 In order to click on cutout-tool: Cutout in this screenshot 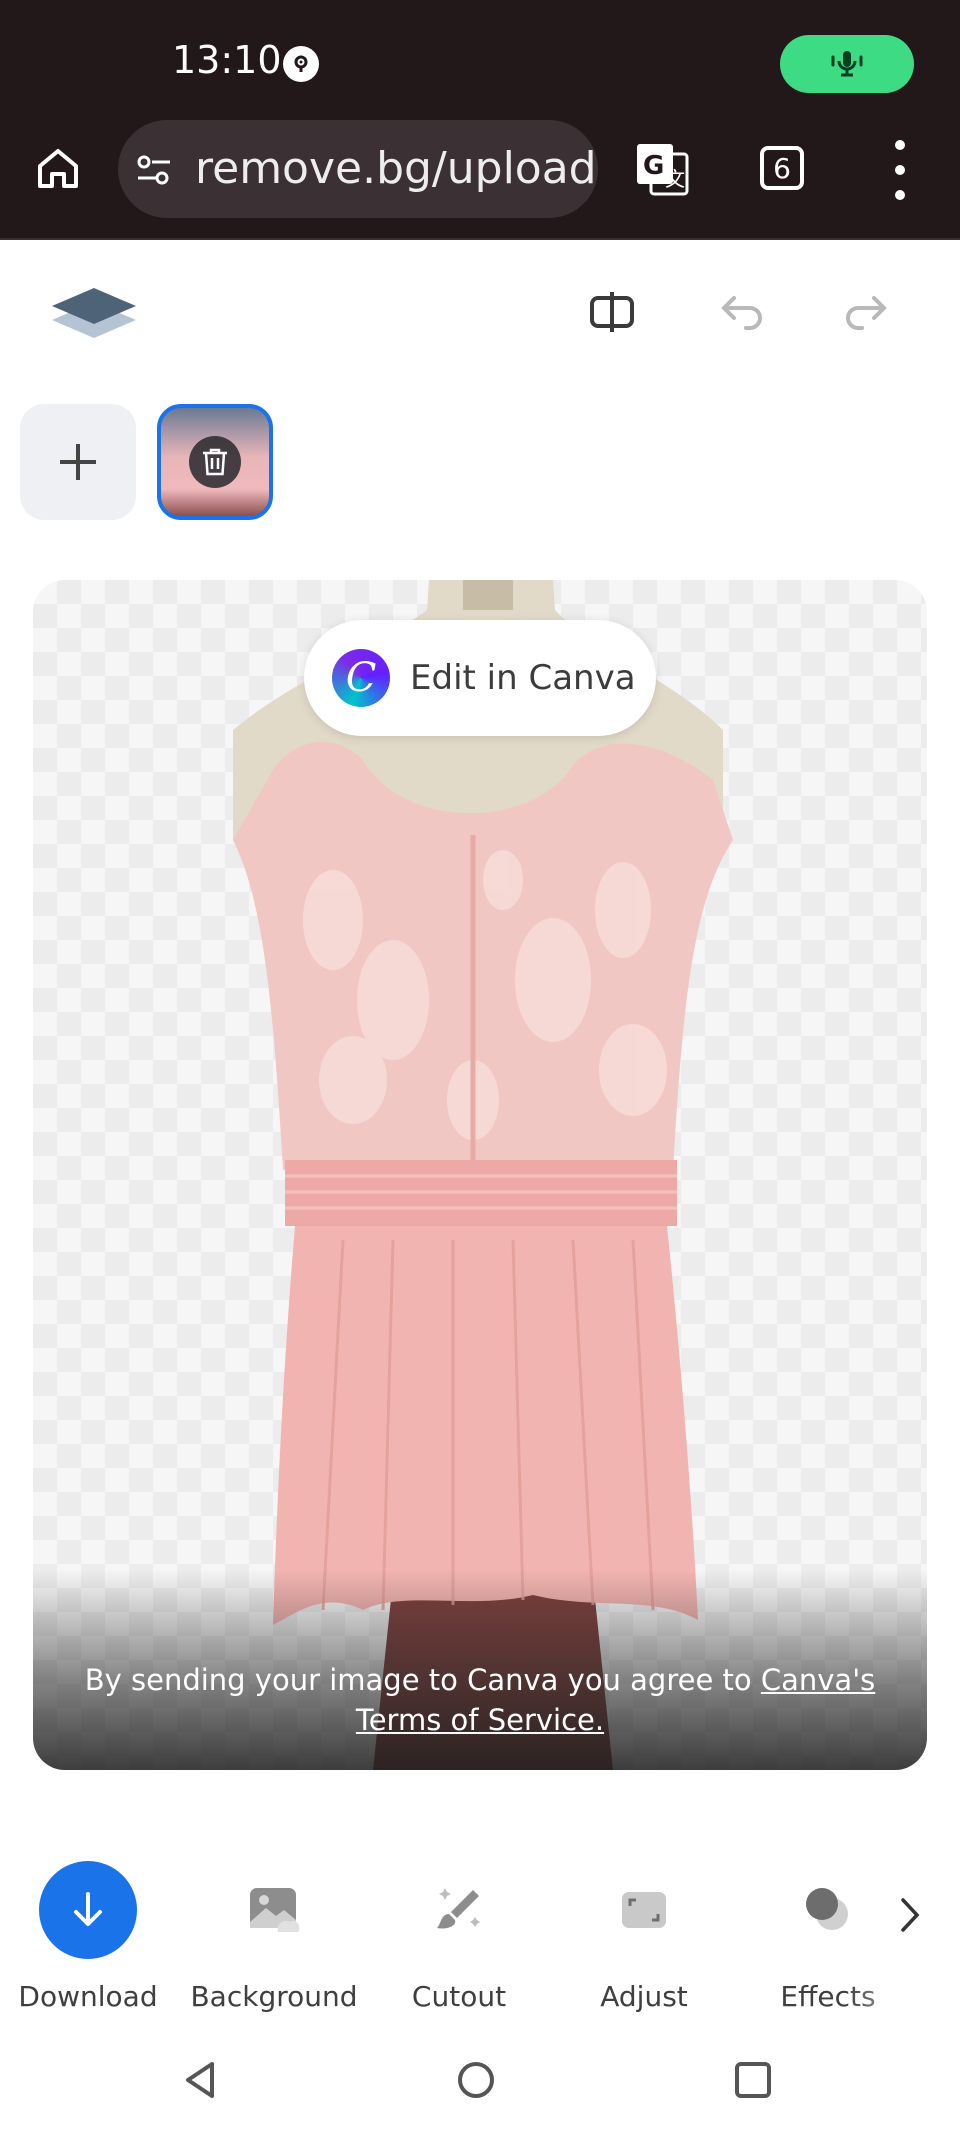, I will do `click(459, 1936)`.